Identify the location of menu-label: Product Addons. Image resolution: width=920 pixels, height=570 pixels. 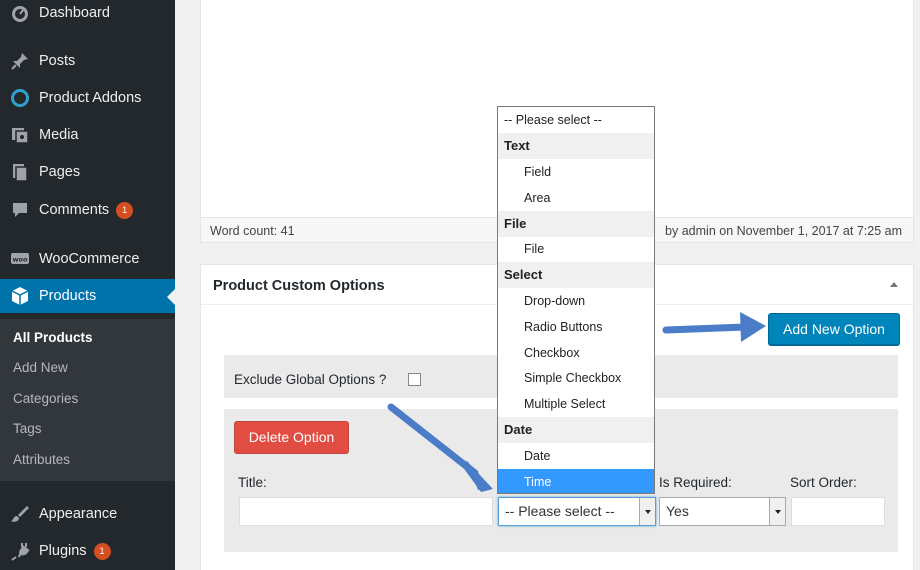
(90, 98).